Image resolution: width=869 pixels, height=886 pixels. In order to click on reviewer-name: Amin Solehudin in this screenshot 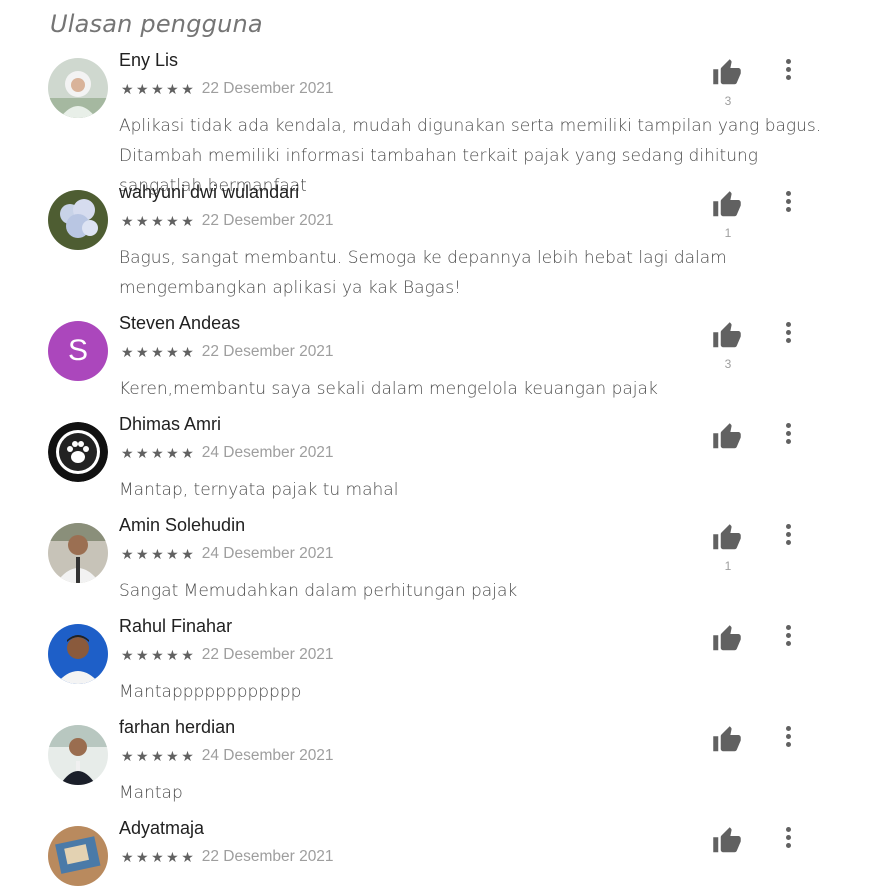, I will do `click(182, 525)`.